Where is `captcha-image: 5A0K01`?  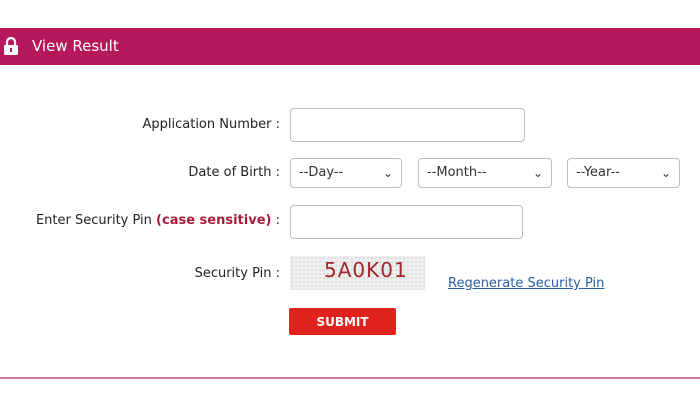
captcha-image: 5A0K01 is located at coordinates (357, 273).